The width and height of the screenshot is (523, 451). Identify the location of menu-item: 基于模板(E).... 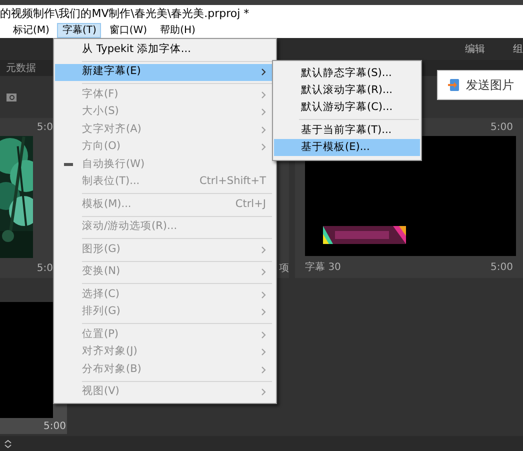
(347, 147).